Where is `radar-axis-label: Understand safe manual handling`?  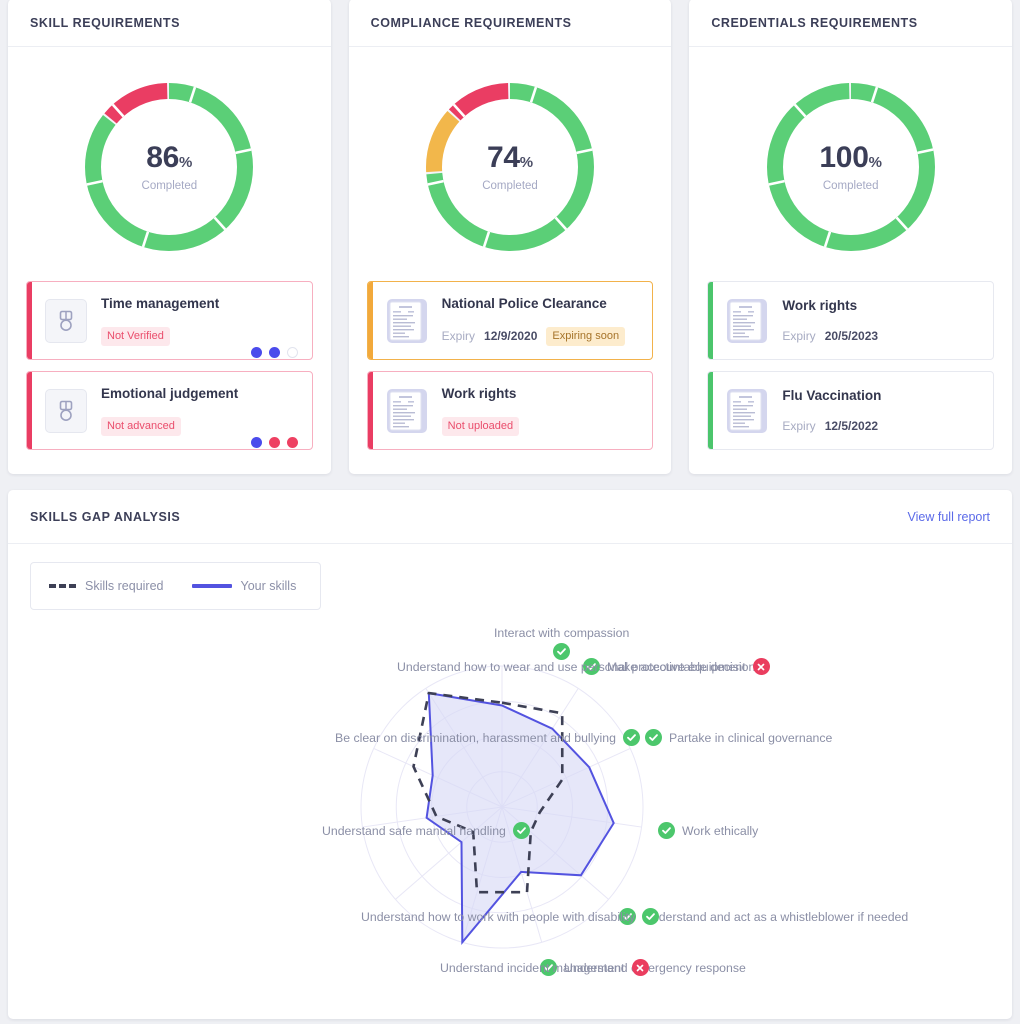
radar-axis-label: Understand safe manual handling is located at coordinates (426, 830).